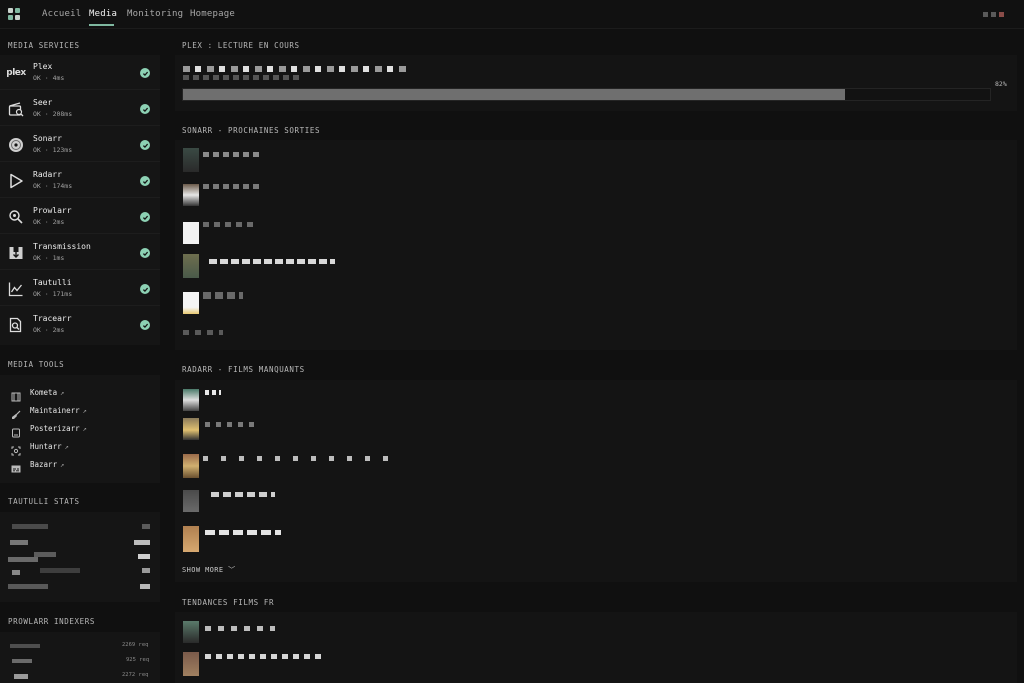 Image resolution: width=1024 pixels, height=683 pixels. Describe the element at coordinates (212, 14) in the screenshot. I see `tab-homepage: Homepage` at that location.